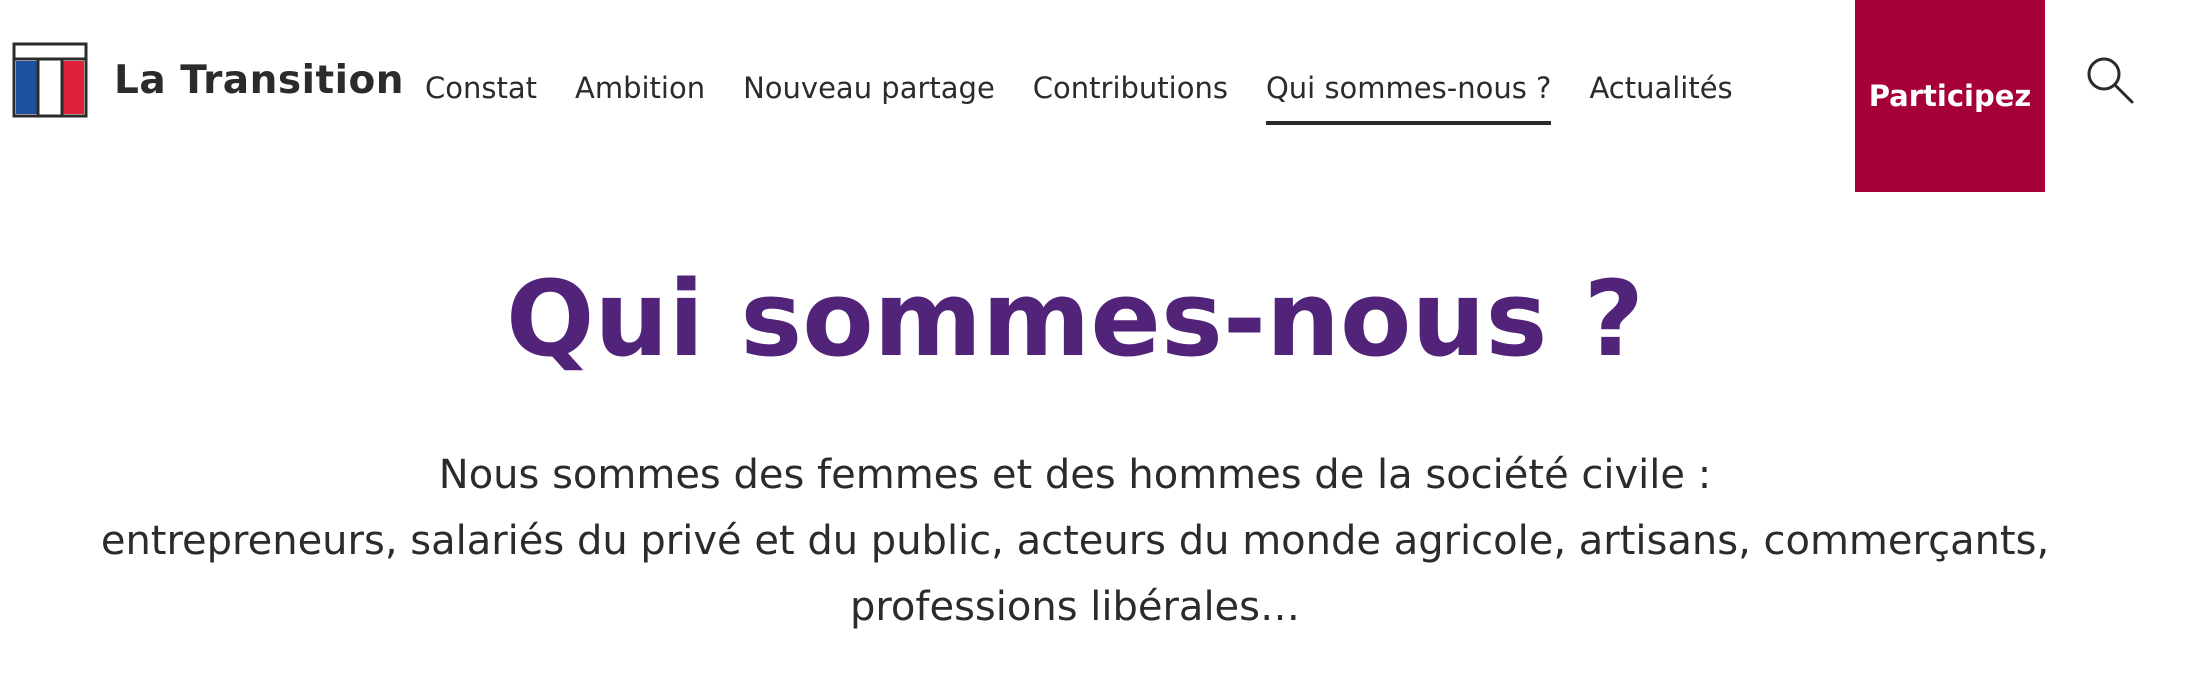  Describe the element at coordinates (1950, 96) in the screenshot. I see `participez-button: Participez` at that location.